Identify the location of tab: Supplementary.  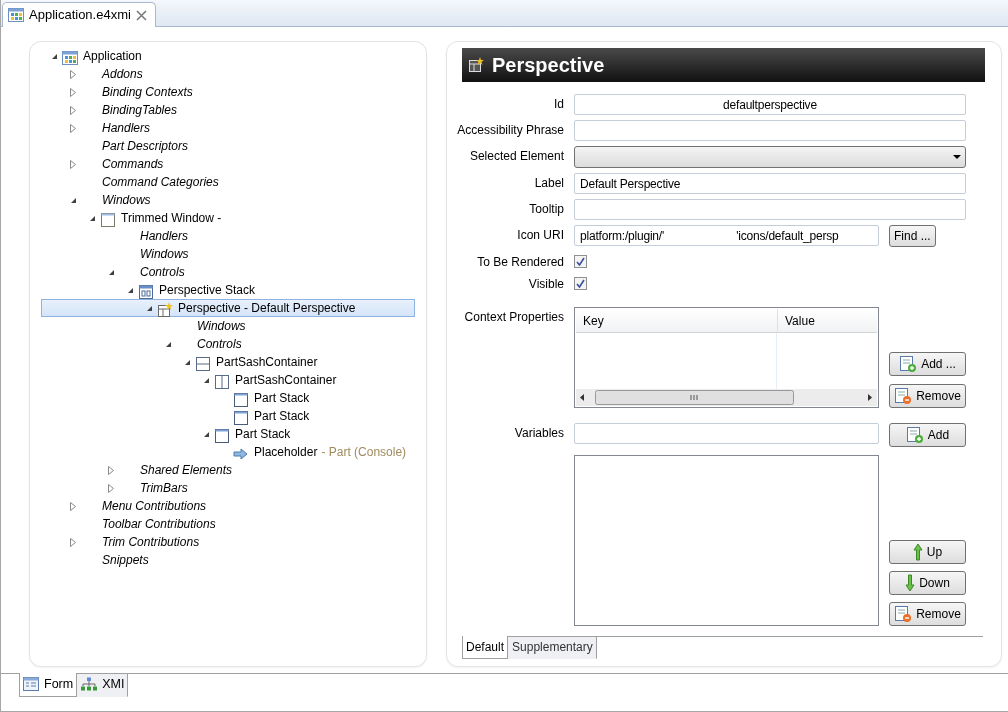
(552, 648).